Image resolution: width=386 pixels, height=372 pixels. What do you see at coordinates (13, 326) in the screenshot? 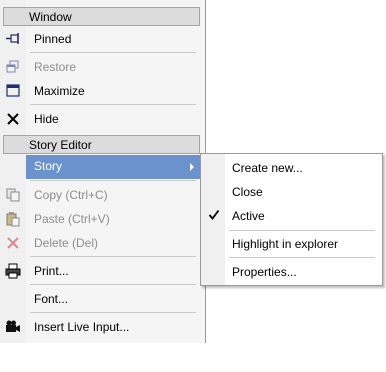
I see `camera-icon` at bounding box center [13, 326].